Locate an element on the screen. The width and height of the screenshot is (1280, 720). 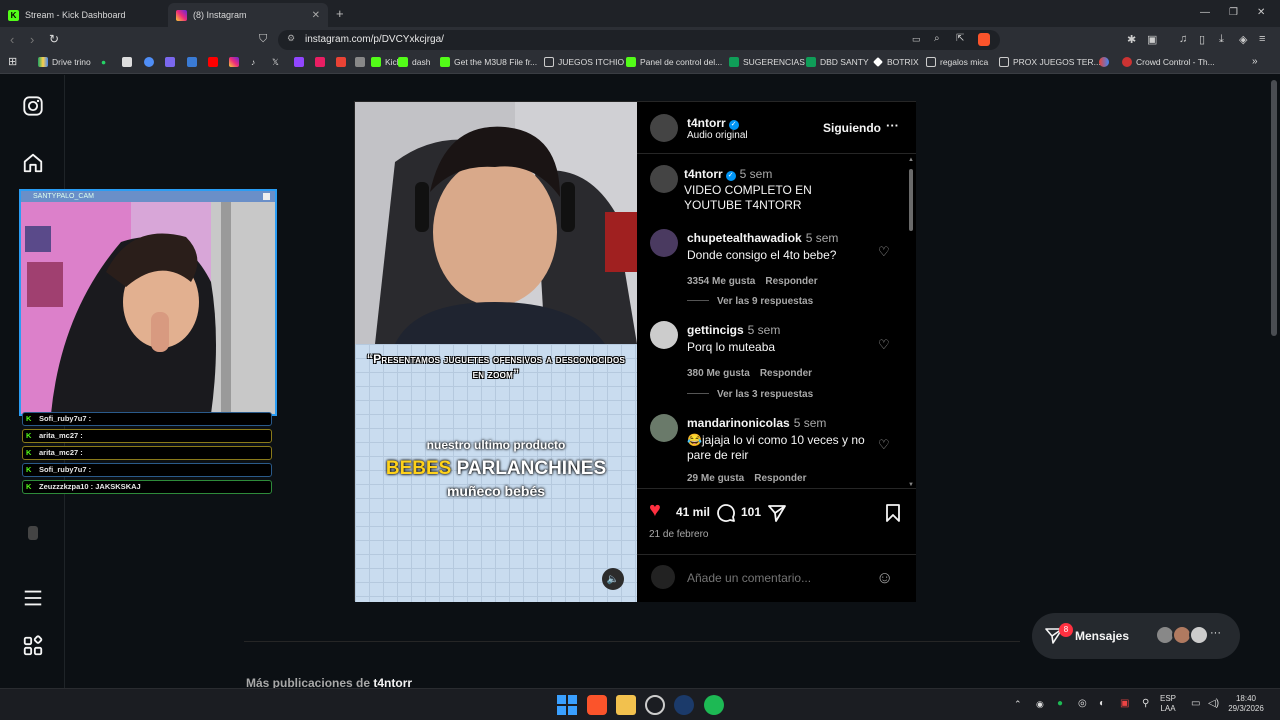
downloads-icon: ⤓ is located at coordinates (1221, 39).